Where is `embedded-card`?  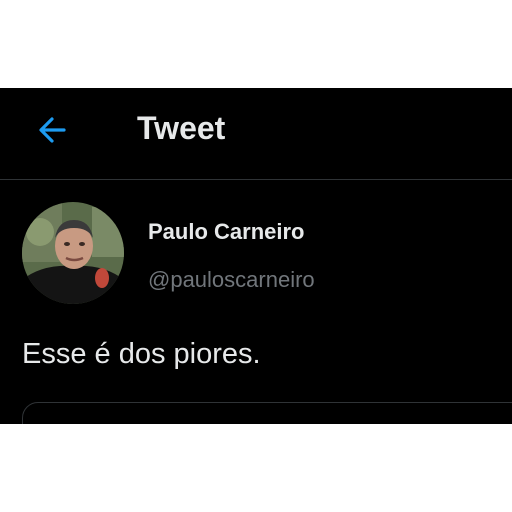
embedded-card is located at coordinates (267, 413).